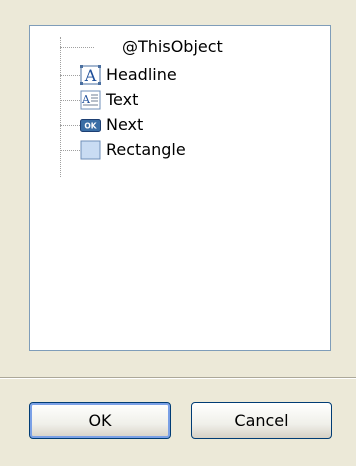  What do you see at coordinates (146, 149) in the screenshot?
I see `tree-item-label: Rectangle` at bounding box center [146, 149].